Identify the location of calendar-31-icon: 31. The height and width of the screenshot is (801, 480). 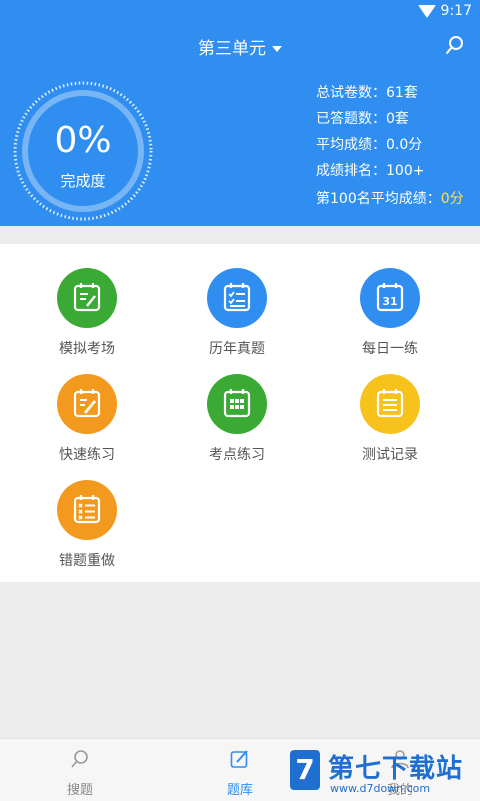
(390, 298).